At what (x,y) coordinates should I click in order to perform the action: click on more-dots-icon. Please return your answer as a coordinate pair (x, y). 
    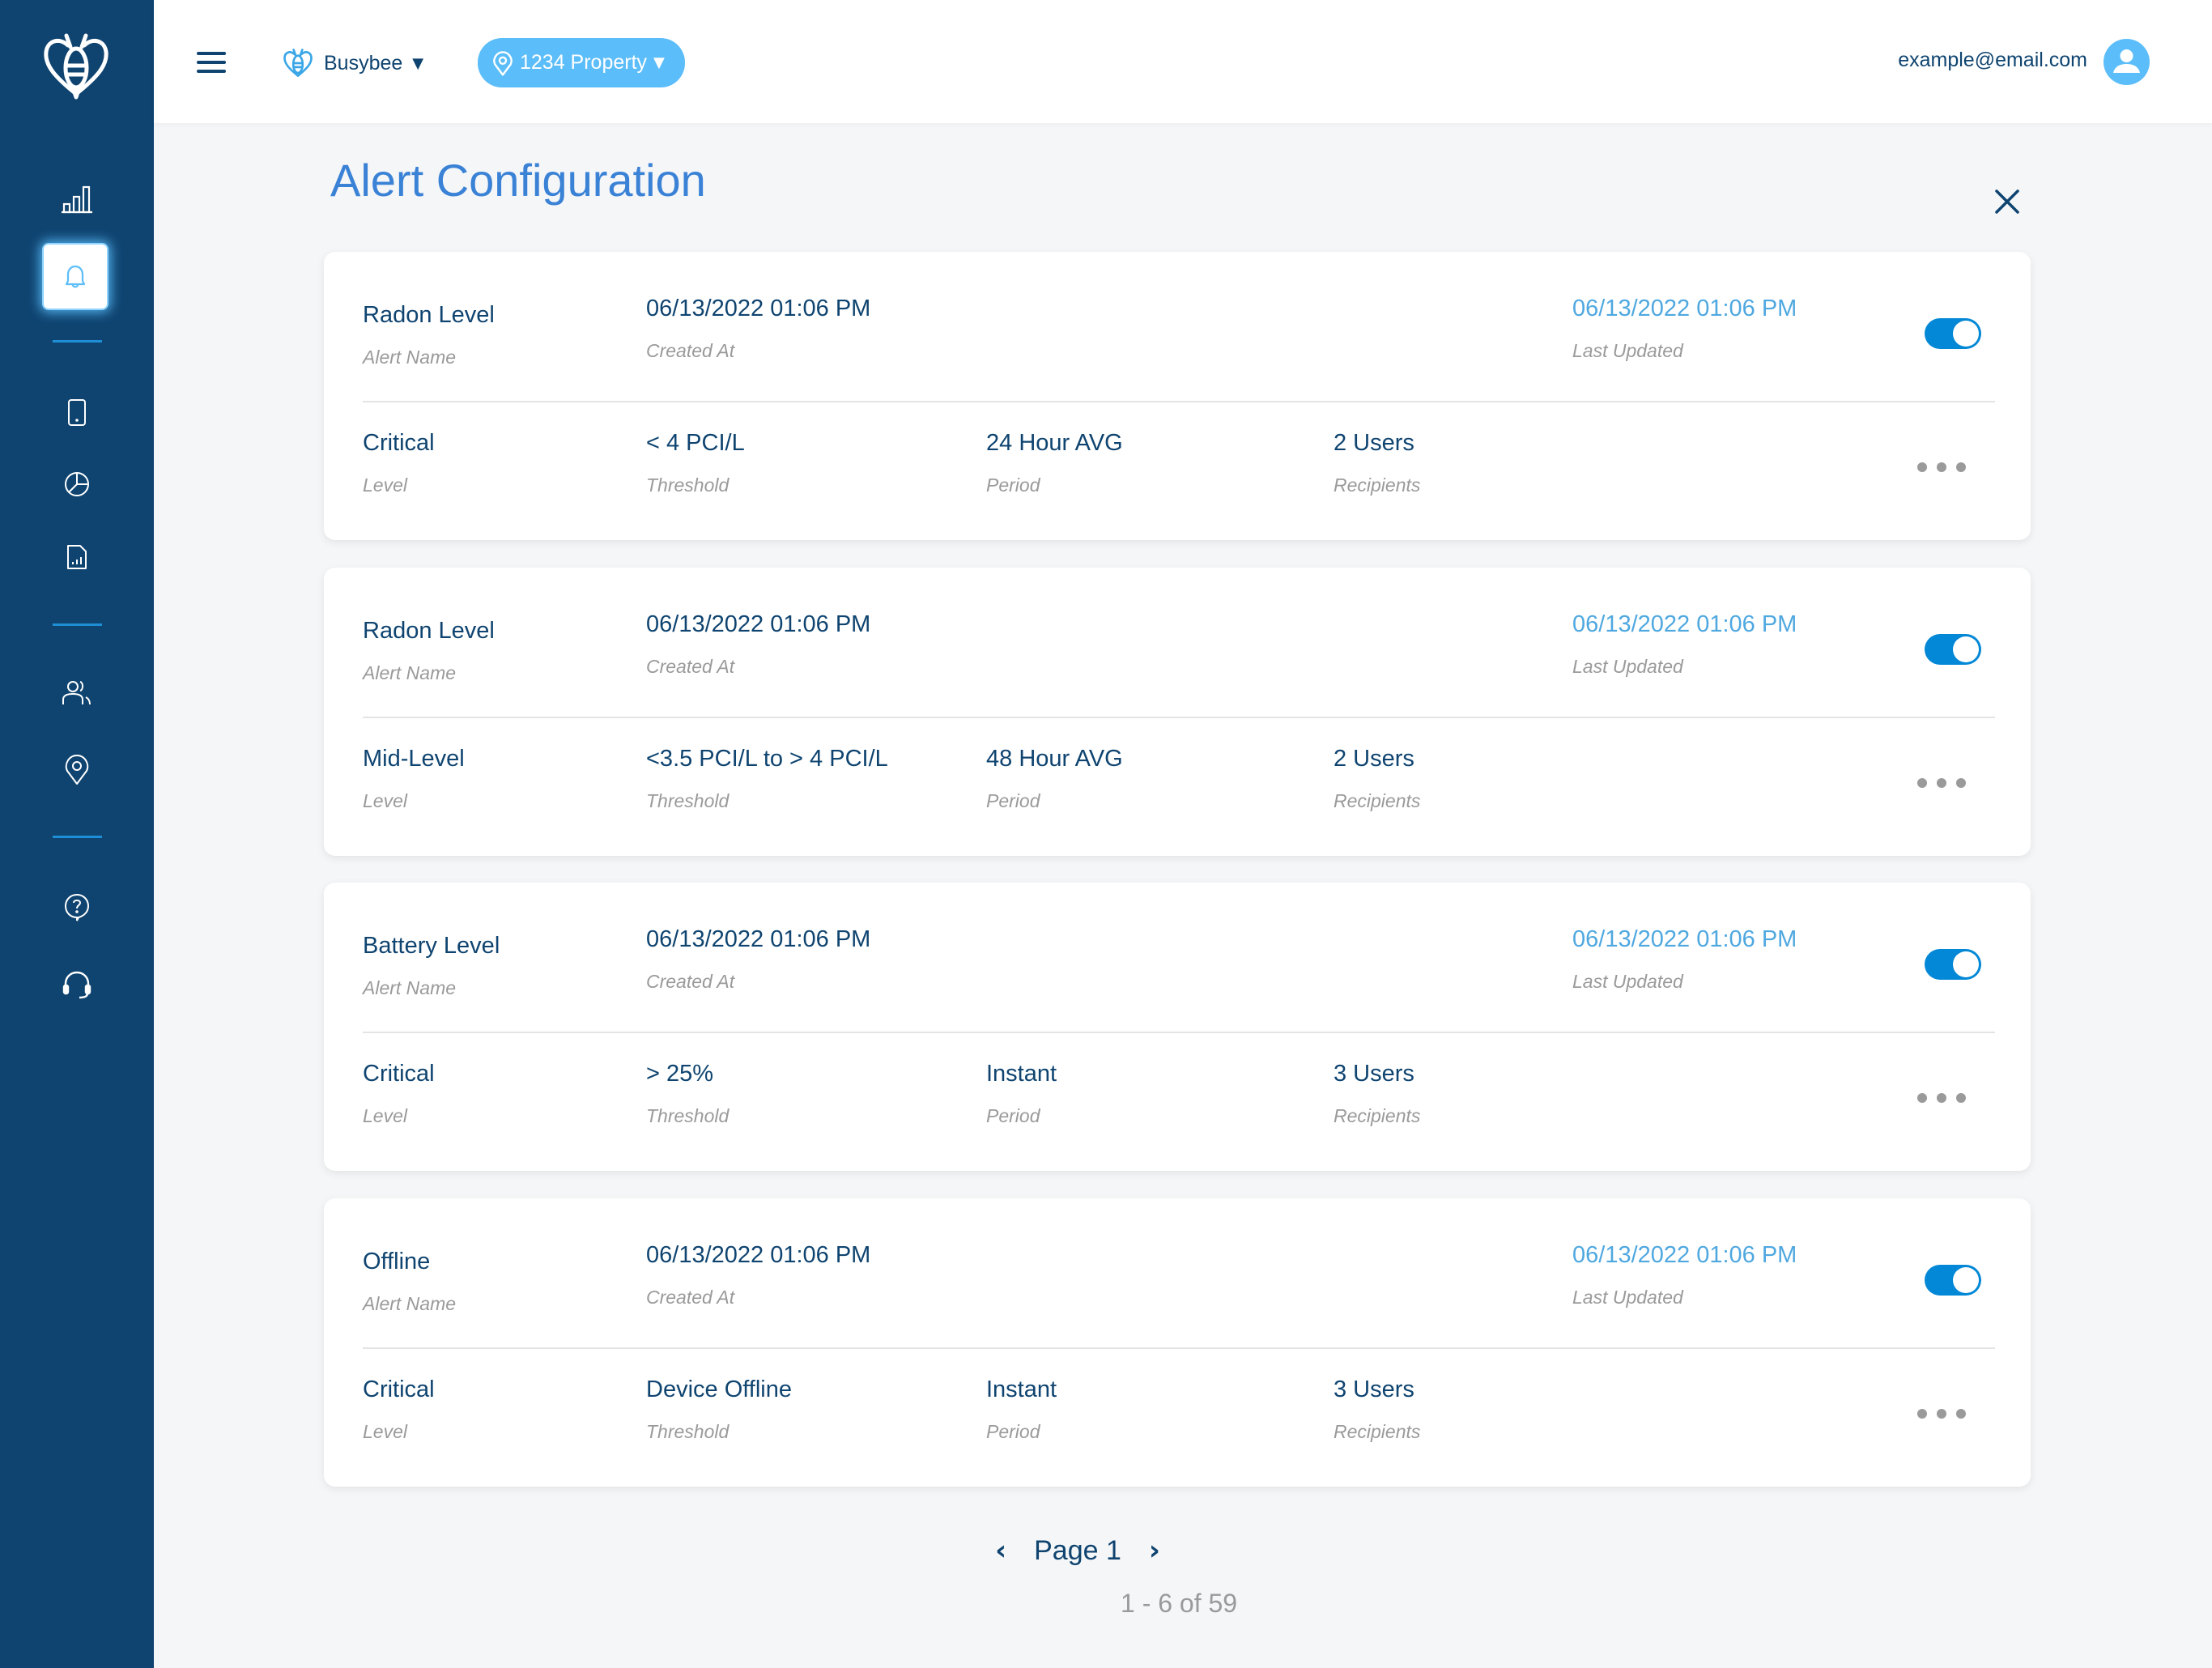
    Looking at the image, I should click on (1922, 1098).